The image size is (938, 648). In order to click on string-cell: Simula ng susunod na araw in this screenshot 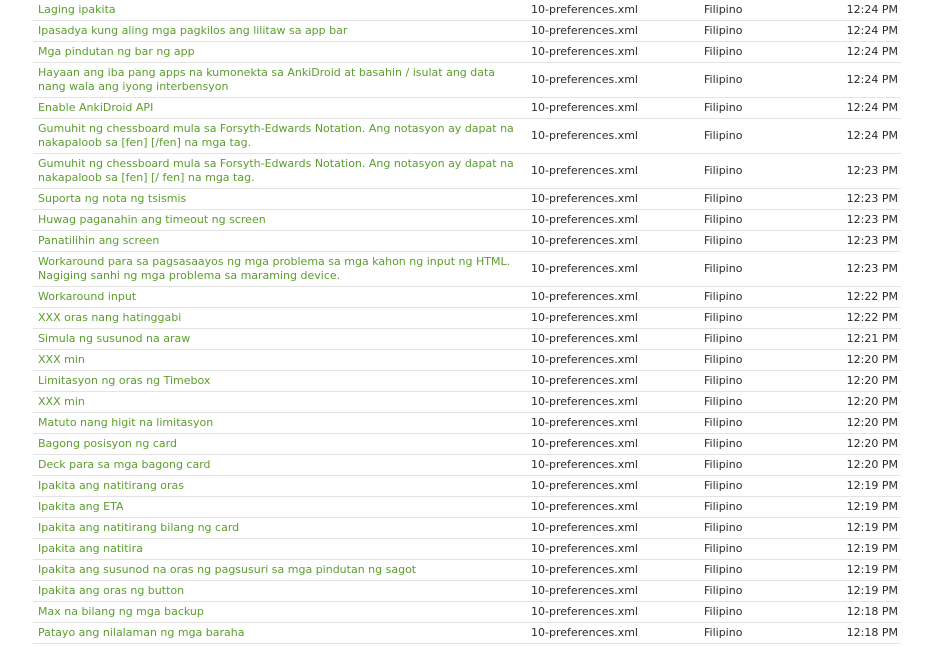, I will do `click(279, 339)`.